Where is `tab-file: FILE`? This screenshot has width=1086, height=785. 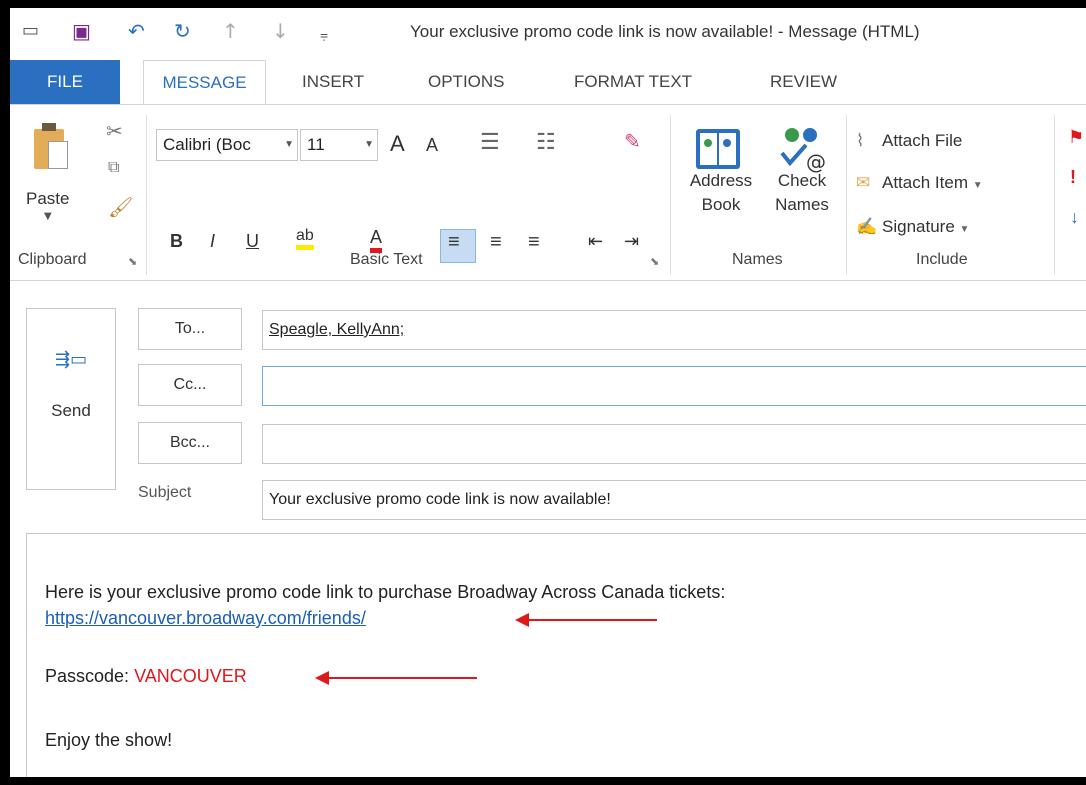 tab-file: FILE is located at coordinates (65, 82).